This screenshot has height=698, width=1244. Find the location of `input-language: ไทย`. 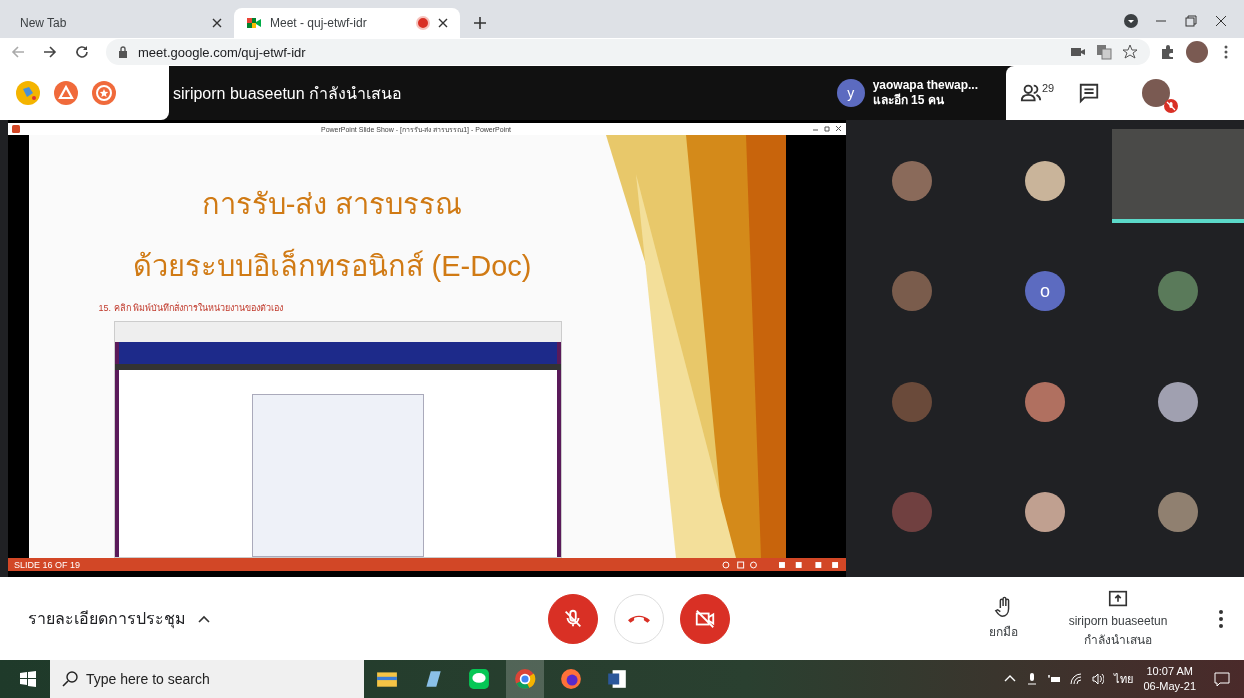

input-language: ไทย is located at coordinates (1124, 679).